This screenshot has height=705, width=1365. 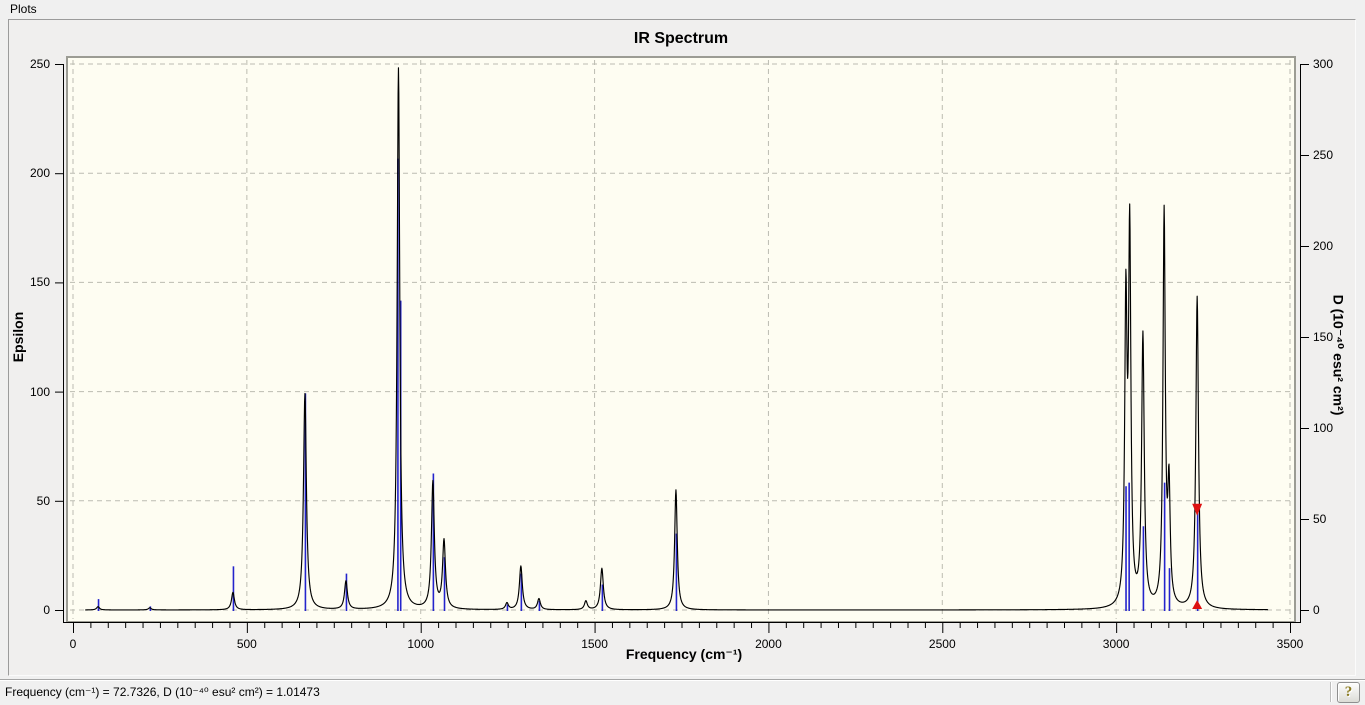 I want to click on help-button: ?, so click(x=1348, y=692).